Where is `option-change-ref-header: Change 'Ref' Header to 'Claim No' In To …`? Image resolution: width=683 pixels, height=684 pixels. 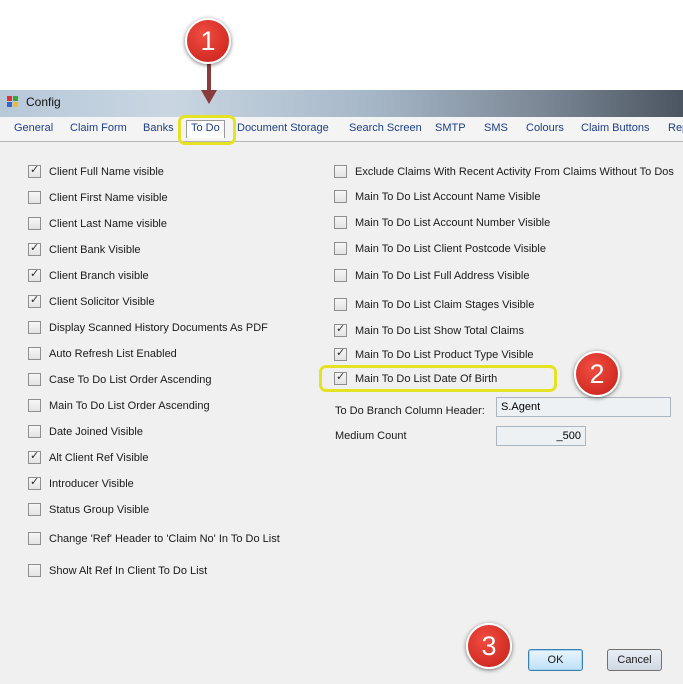
option-change-ref-header: Change 'Ref' Header to 'Claim No' In To … is located at coordinates (154, 538).